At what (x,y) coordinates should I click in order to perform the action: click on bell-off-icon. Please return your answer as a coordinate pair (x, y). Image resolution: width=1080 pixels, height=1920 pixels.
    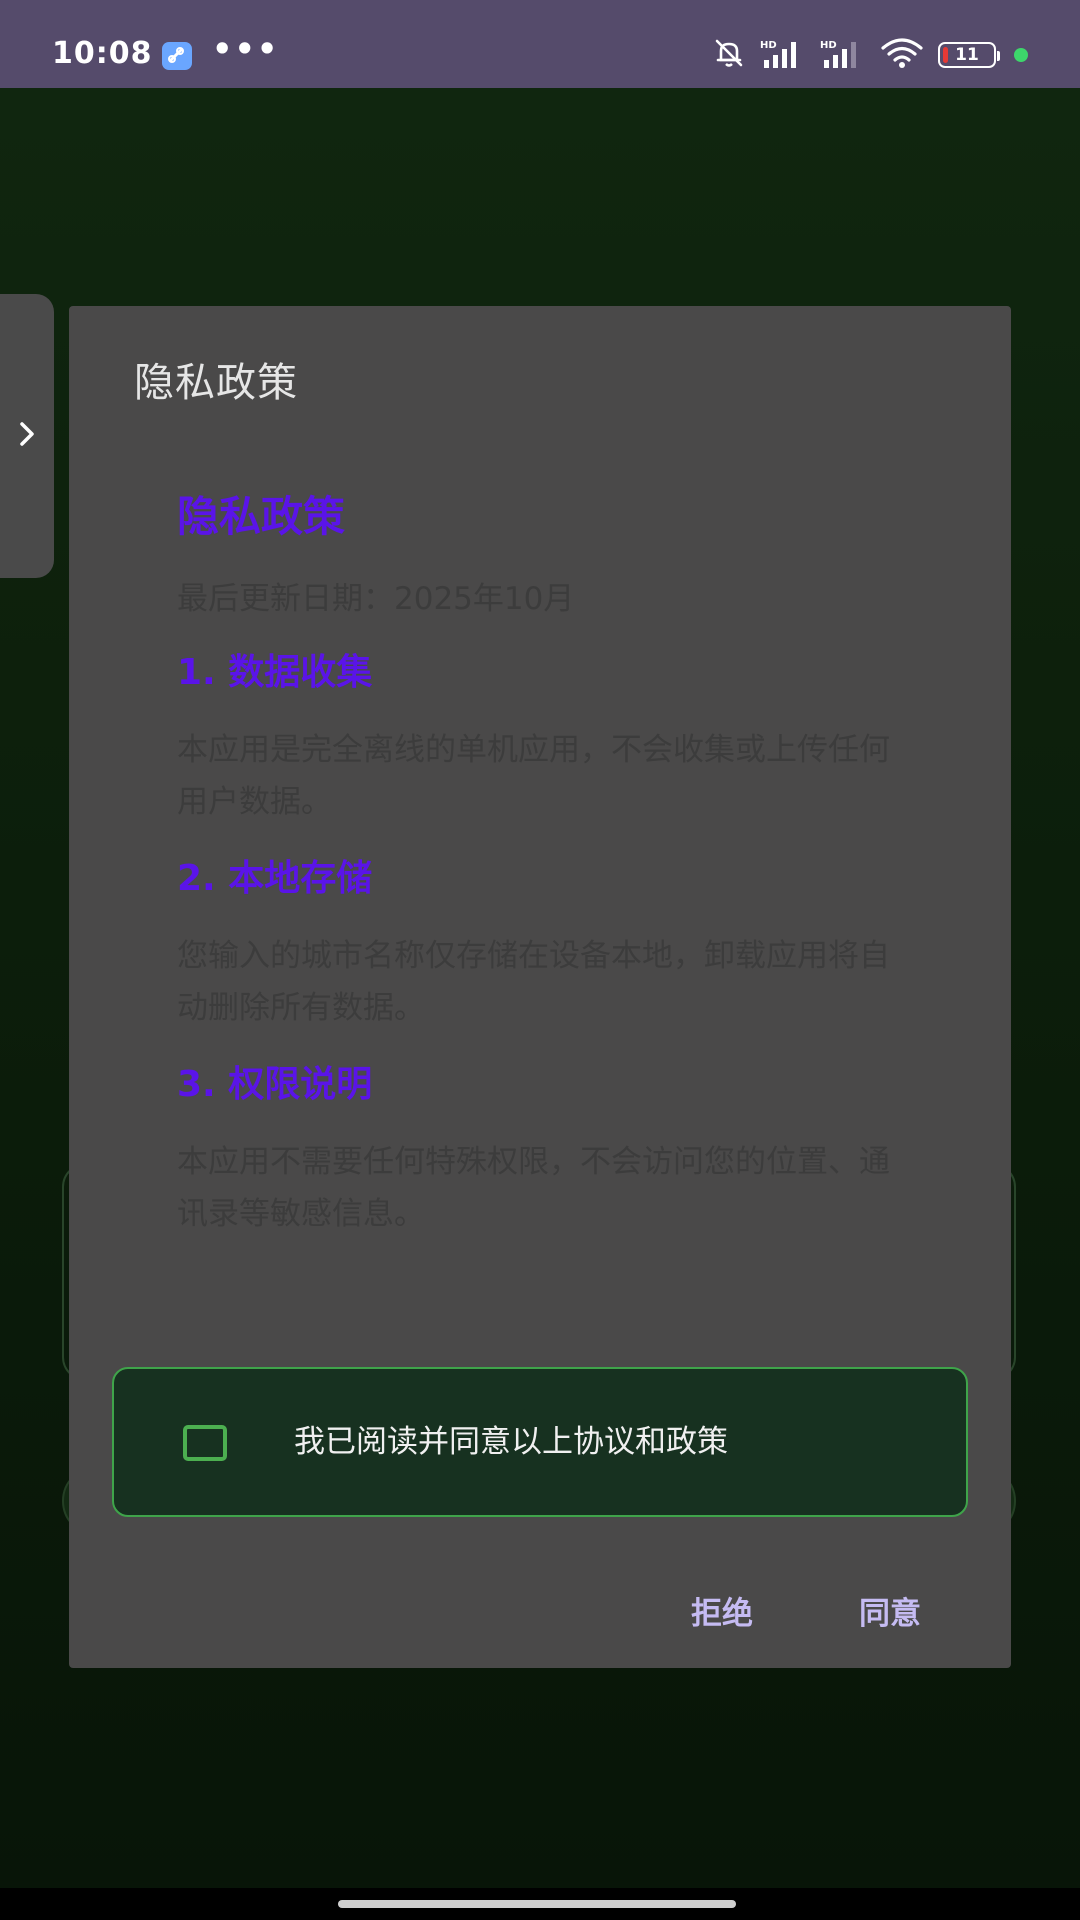
    Looking at the image, I should click on (729, 55).